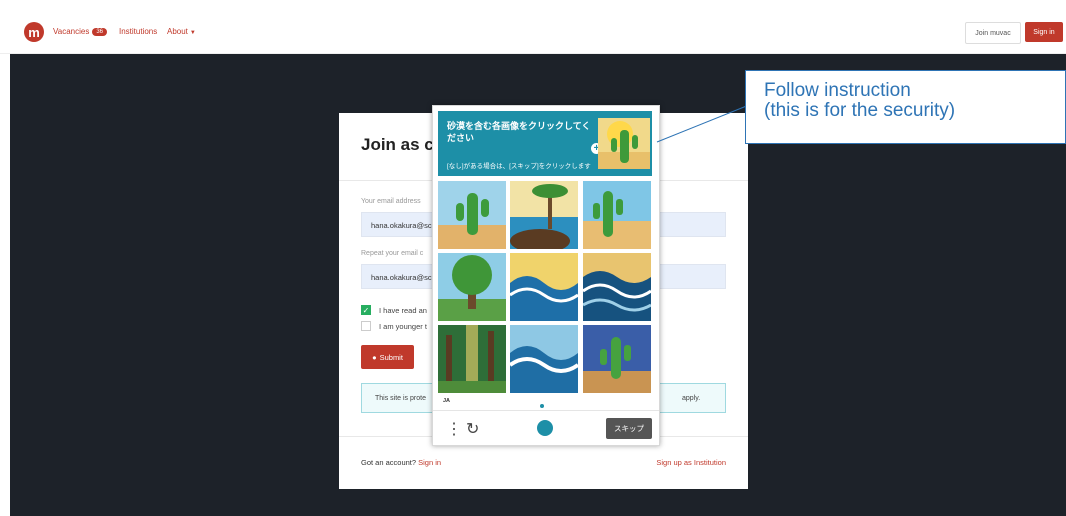 The image size is (1066, 516). Describe the element at coordinates (546, 410) in the screenshot. I see `divider` at that location.